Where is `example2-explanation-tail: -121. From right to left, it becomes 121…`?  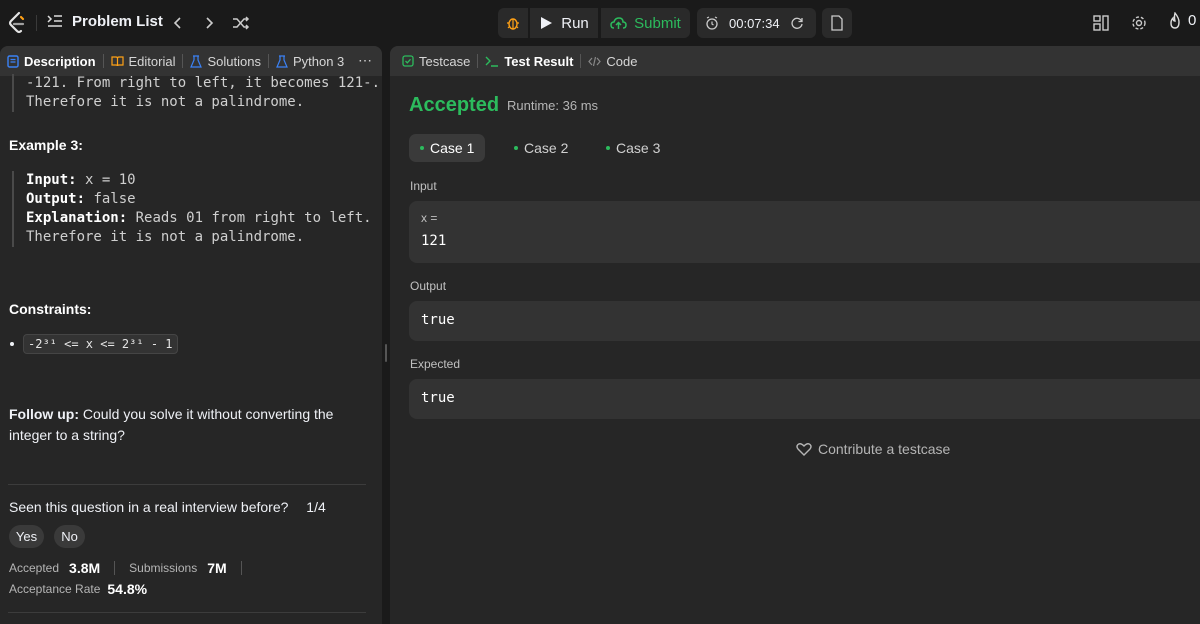 example2-explanation-tail: -121. From right to left, it becomes 121… is located at coordinates (196, 93).